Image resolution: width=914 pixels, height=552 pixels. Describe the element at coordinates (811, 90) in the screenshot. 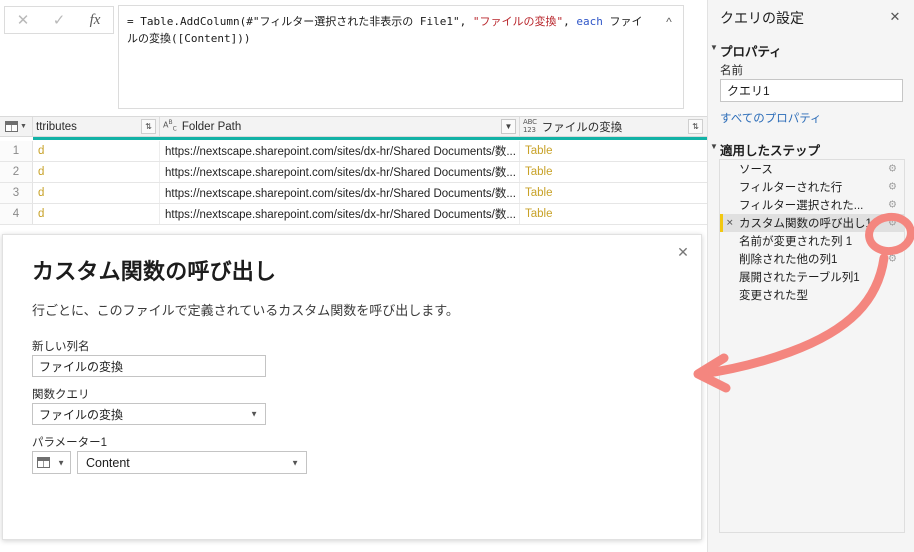

I see `query-name-input: クエリ1` at that location.